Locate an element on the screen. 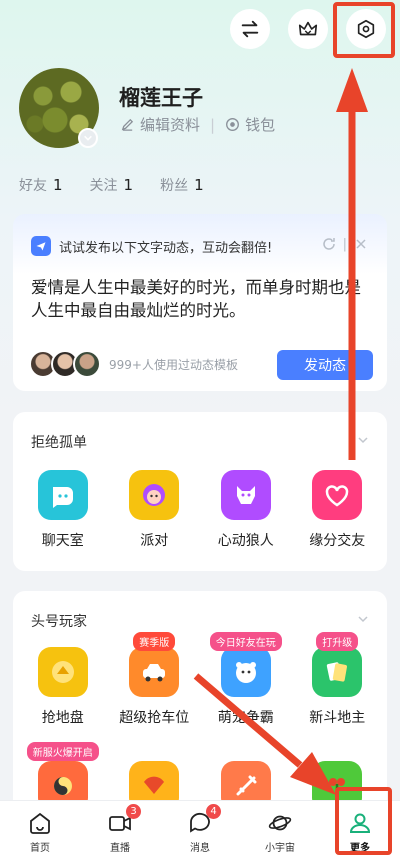 Image resolution: width=400 pixels, height=859 pixels. paper-plane-icon is located at coordinates (41, 246).